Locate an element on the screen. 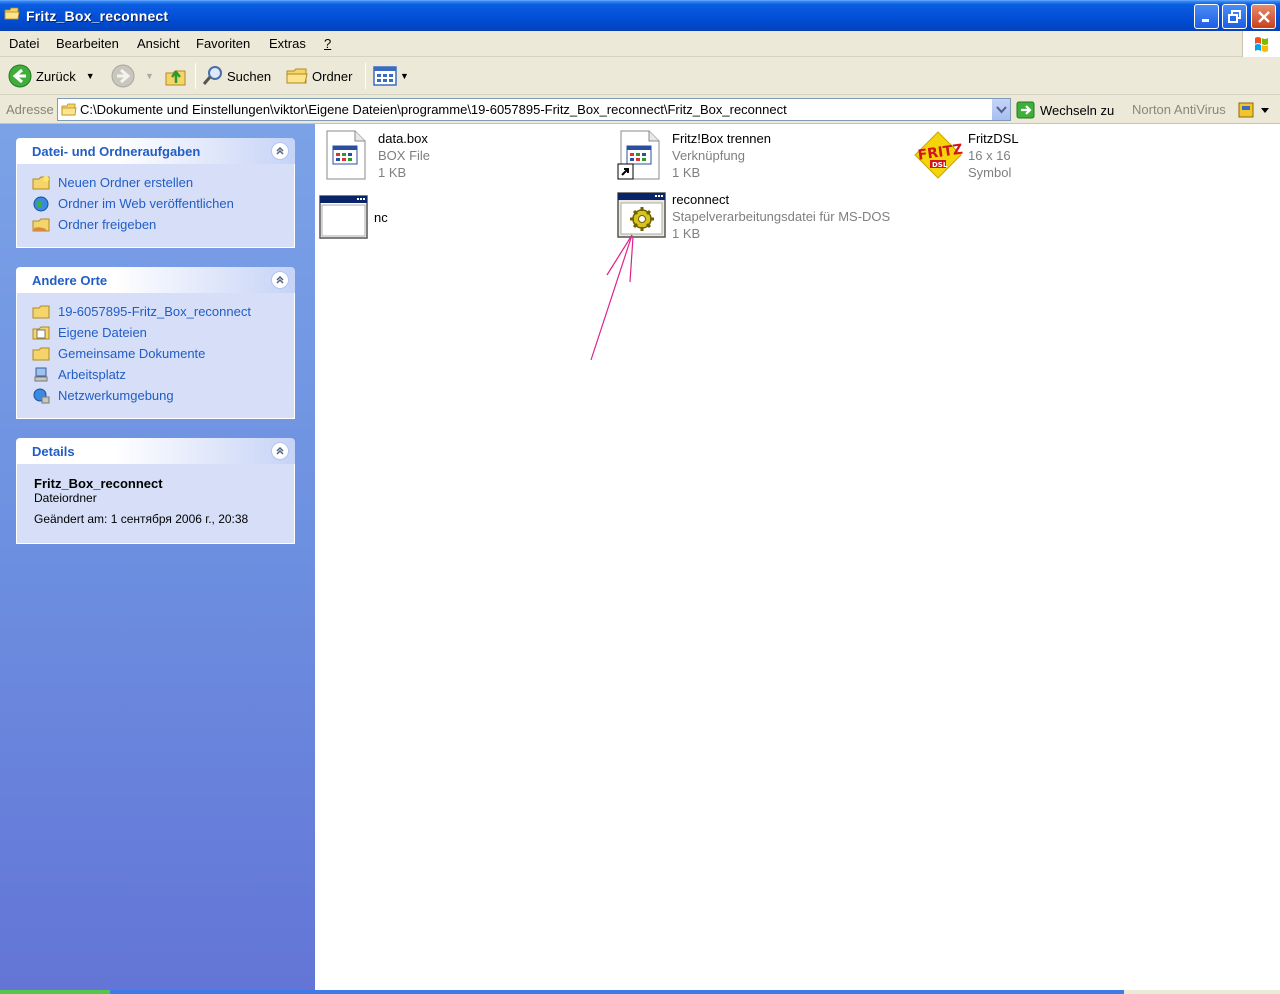 The image size is (1280, 994). menu-datei: Datei is located at coordinates (24, 43).